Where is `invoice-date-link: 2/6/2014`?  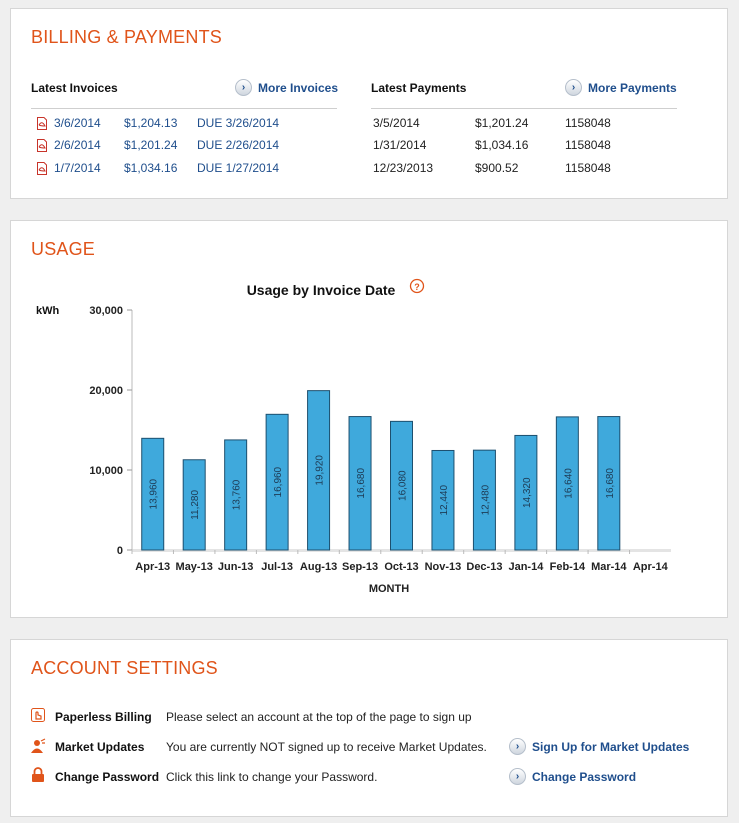 invoice-date-link: 2/6/2014 is located at coordinates (89, 145).